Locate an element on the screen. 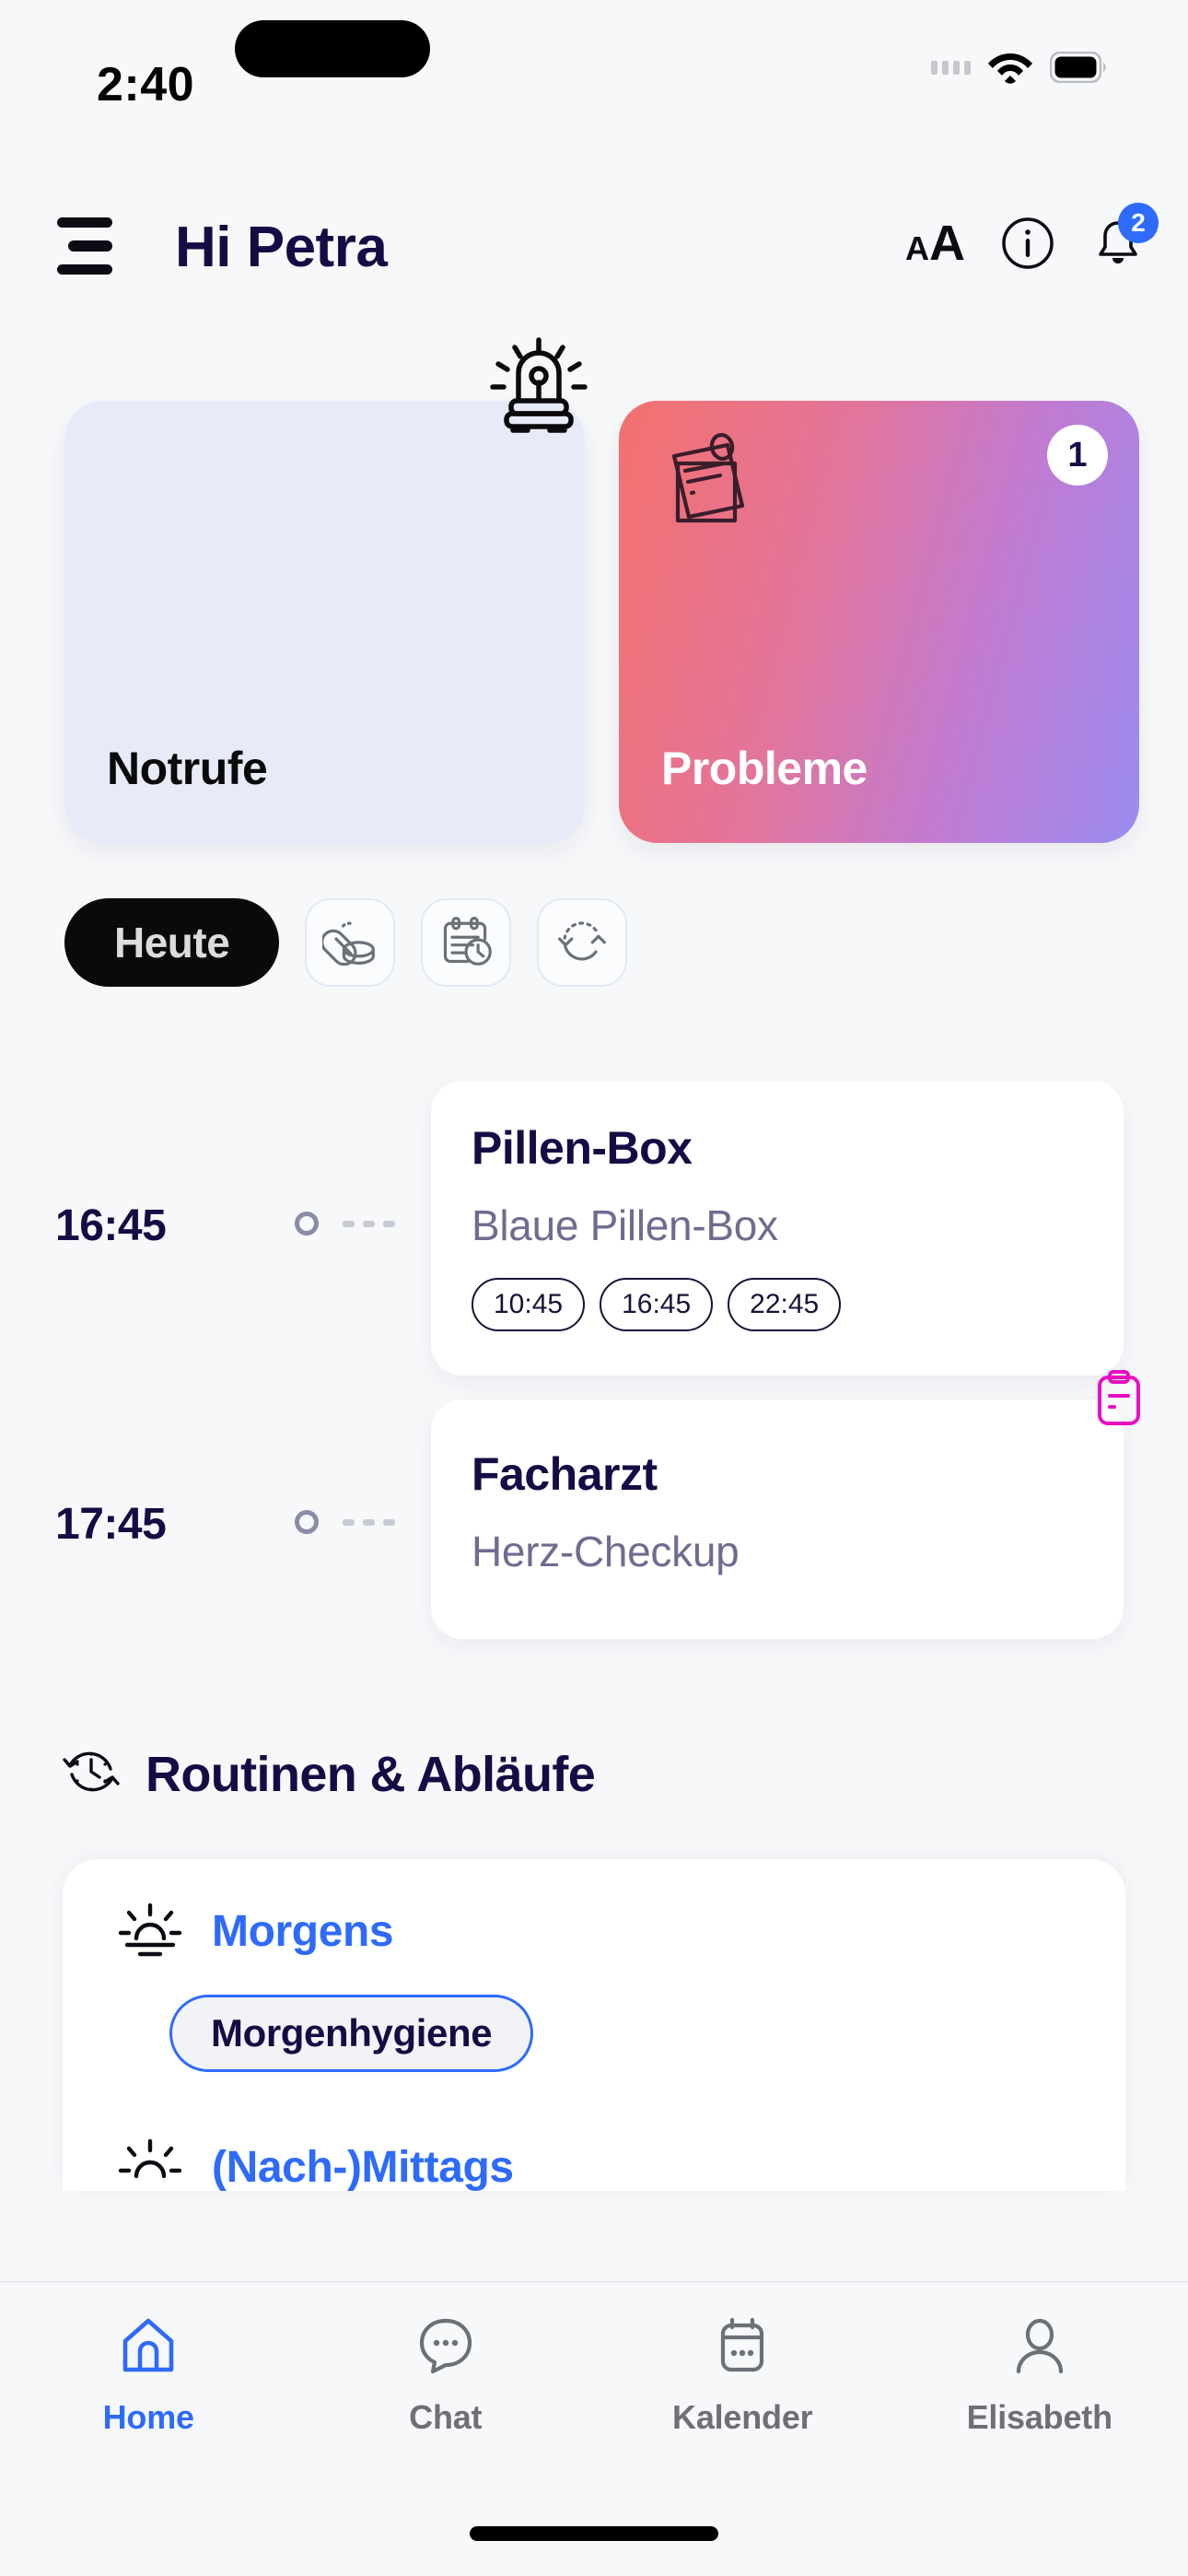  status-bar: 2:40 is located at coordinates (594, 69).